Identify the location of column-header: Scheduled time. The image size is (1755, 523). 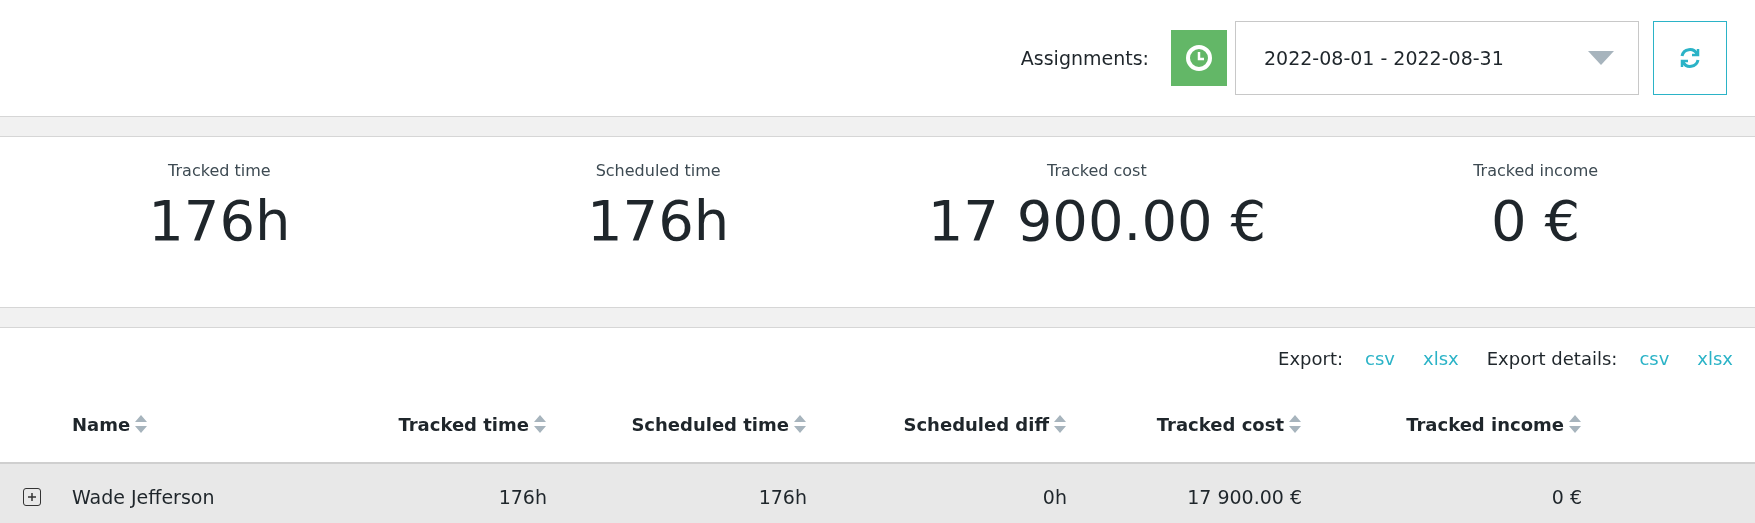
(710, 424).